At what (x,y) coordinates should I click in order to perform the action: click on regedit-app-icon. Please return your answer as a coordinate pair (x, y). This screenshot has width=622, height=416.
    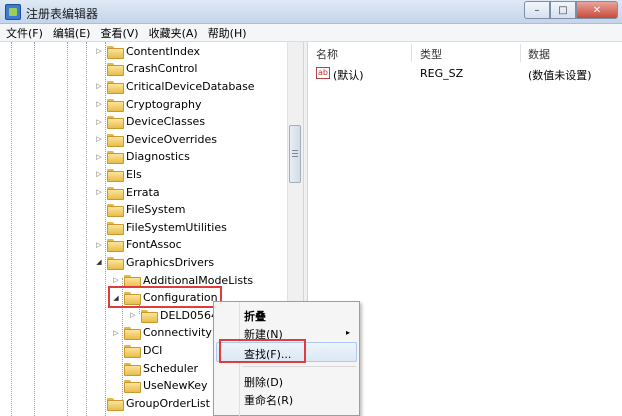
    Looking at the image, I should click on (13, 12).